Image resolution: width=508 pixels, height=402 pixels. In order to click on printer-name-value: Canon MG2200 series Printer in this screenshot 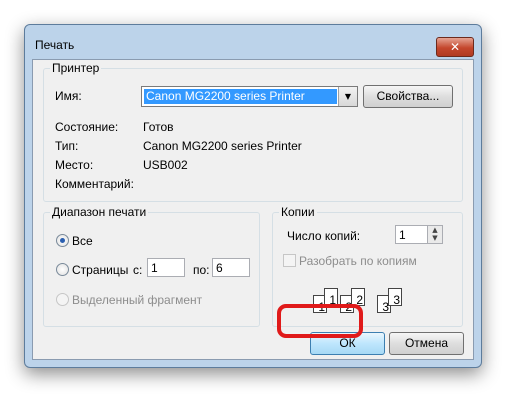, I will do `click(240, 96)`.